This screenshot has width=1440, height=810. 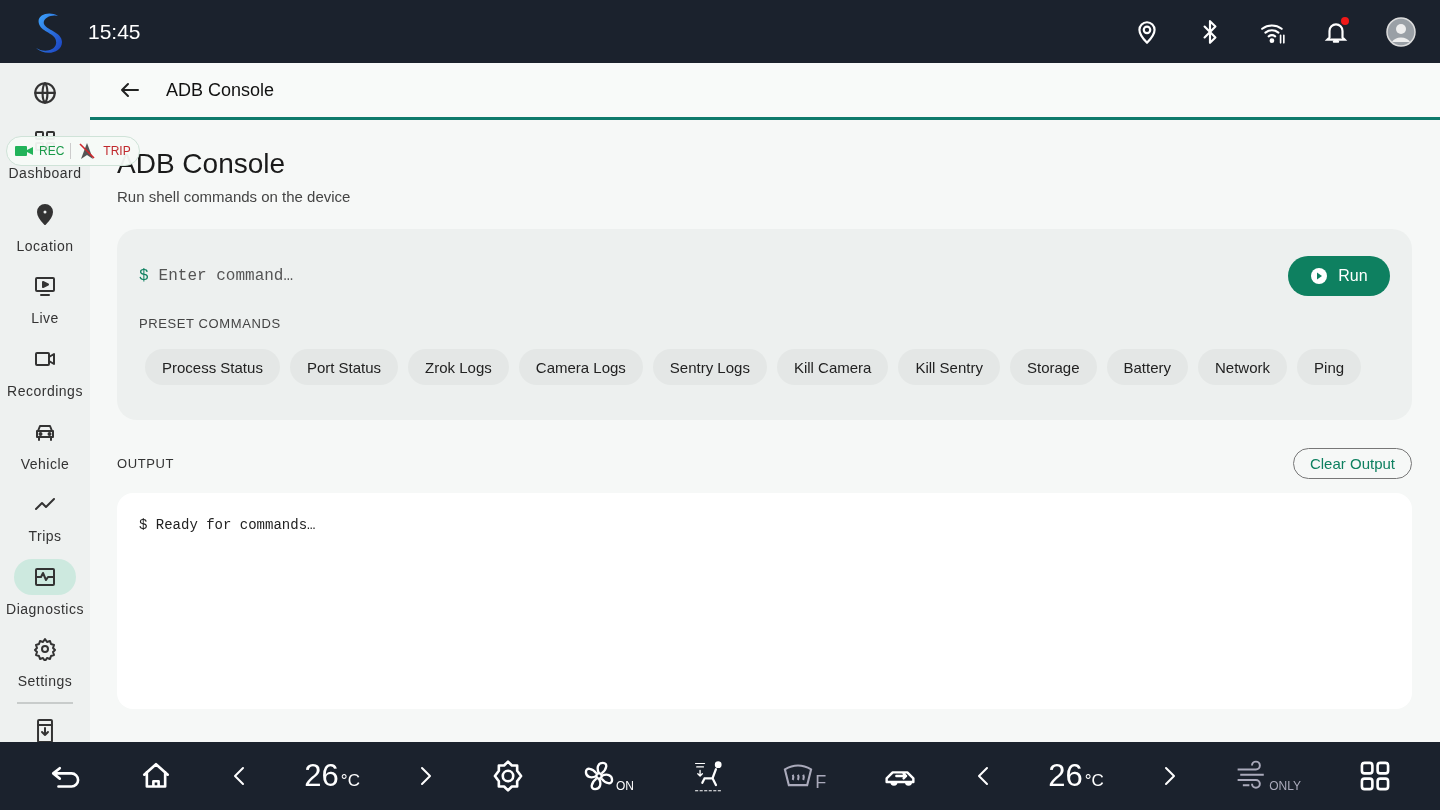 What do you see at coordinates (234, 196) in the screenshot?
I see `page-subtitle: Run shell commands on the device` at bounding box center [234, 196].